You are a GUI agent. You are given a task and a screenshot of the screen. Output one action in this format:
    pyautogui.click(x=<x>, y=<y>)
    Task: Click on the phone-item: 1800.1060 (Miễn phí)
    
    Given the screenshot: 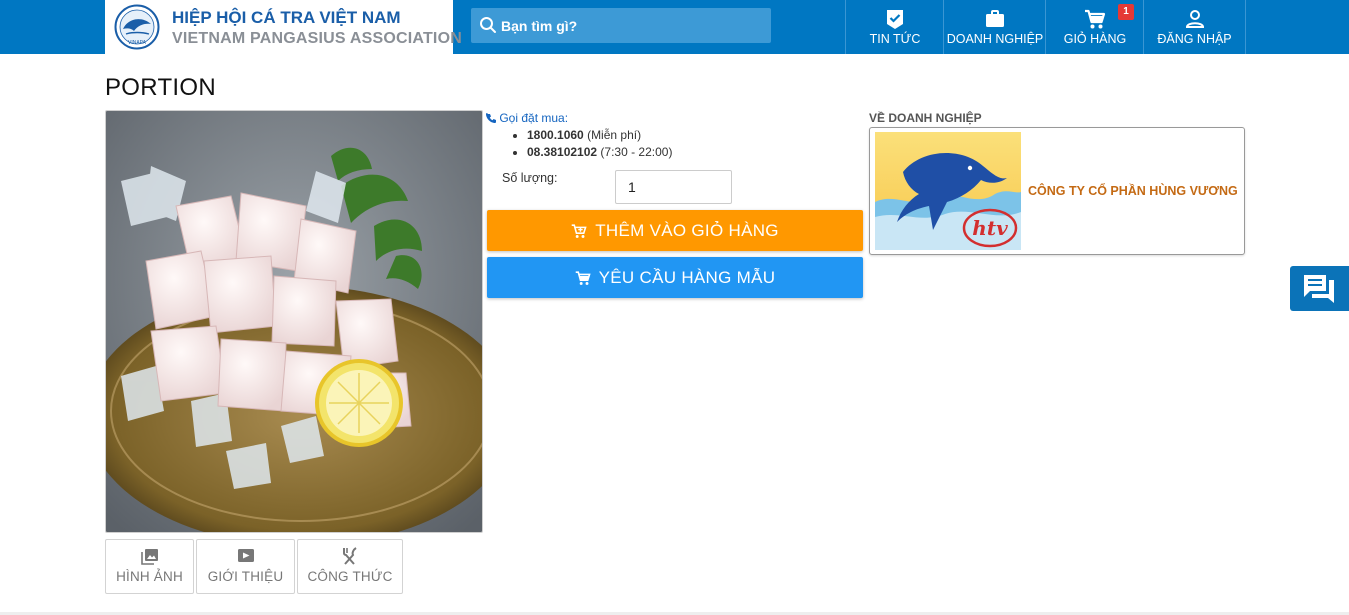 What is the action you would take?
    pyautogui.click(x=599, y=135)
    